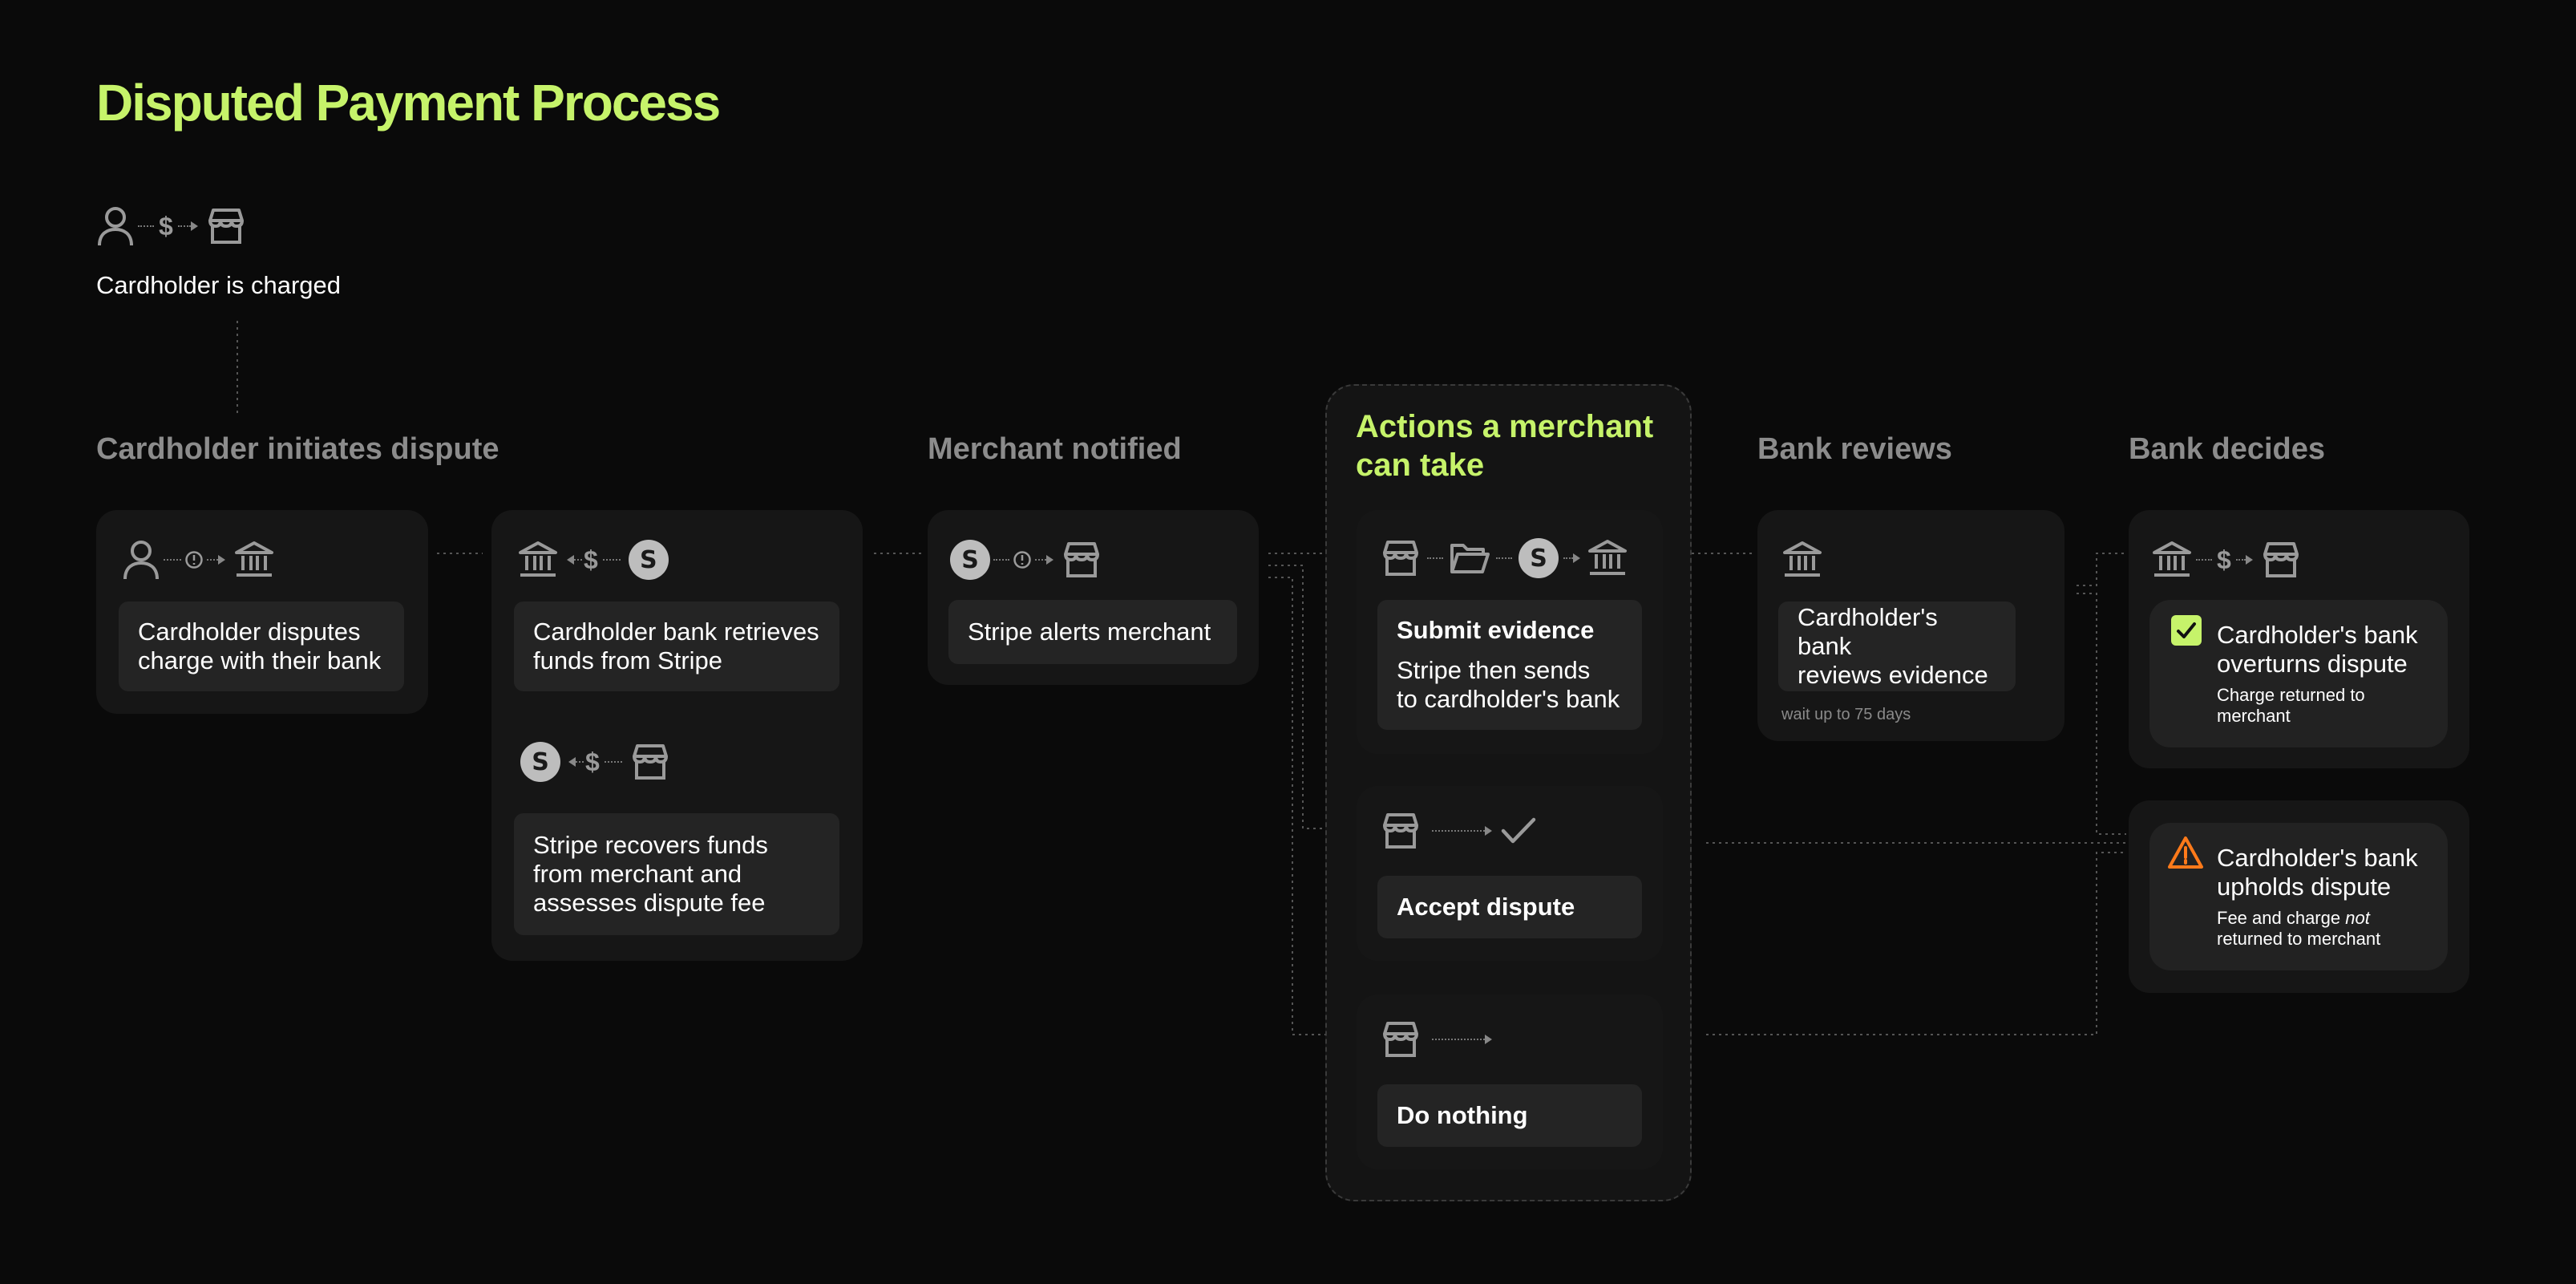 This screenshot has height=1284, width=2576. What do you see at coordinates (408, 103) in the screenshot?
I see `page-title: Disputed Payment Process` at bounding box center [408, 103].